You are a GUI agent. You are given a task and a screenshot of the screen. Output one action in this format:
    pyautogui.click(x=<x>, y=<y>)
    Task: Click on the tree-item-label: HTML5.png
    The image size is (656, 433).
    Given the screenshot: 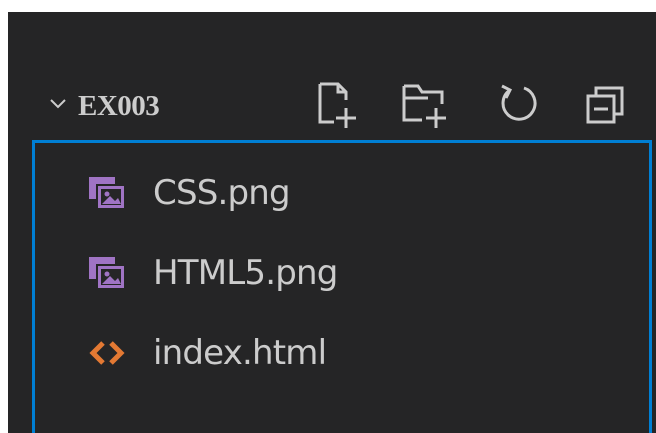 What is the action you would take?
    pyautogui.click(x=245, y=273)
    